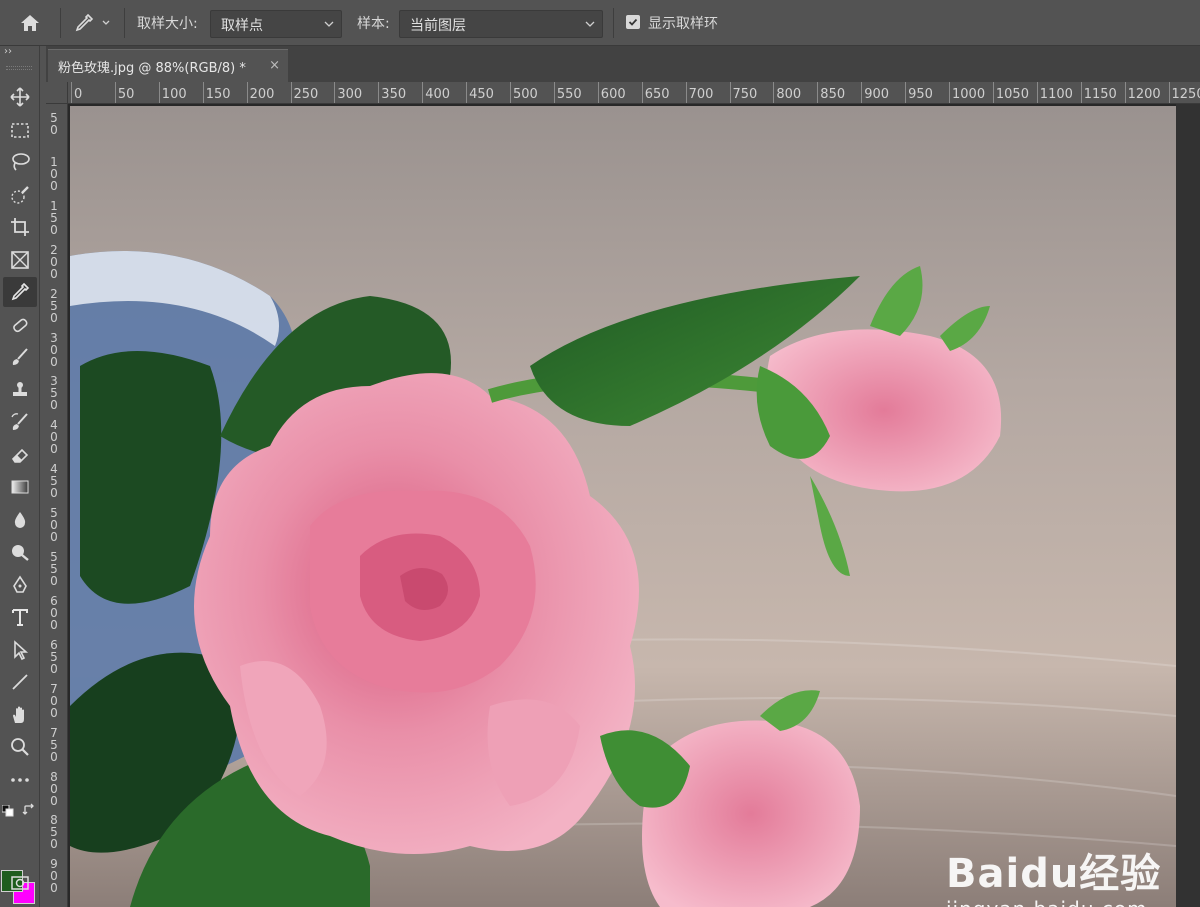 The width and height of the screenshot is (1200, 907). What do you see at coordinates (174, 94) in the screenshot?
I see `ruler-tick-label: 100` at bounding box center [174, 94].